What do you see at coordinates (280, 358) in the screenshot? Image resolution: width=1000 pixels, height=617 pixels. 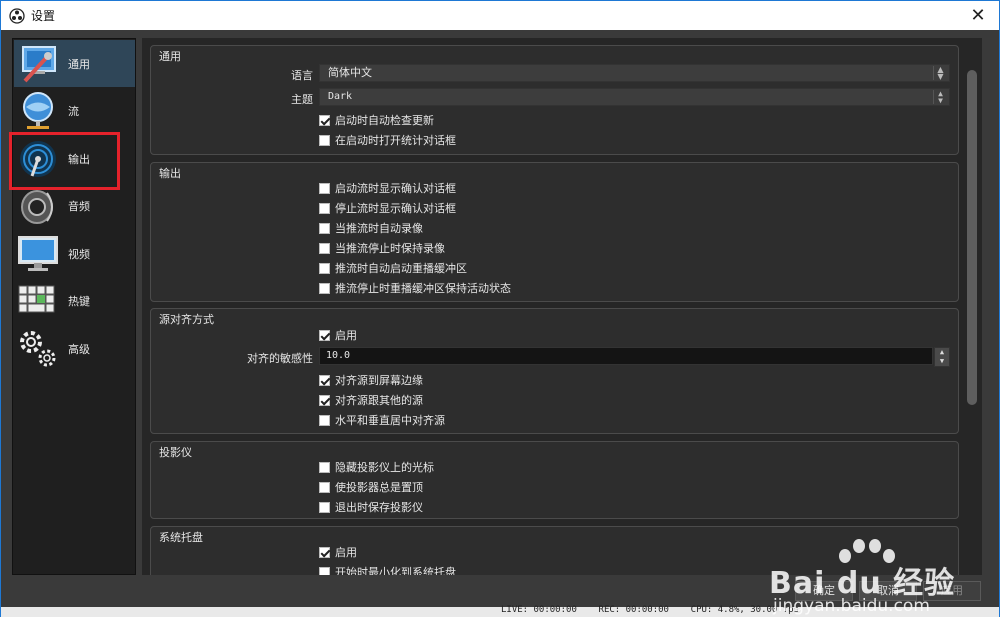 I see `sensitivity-label: 对齐的敏感性` at bounding box center [280, 358].